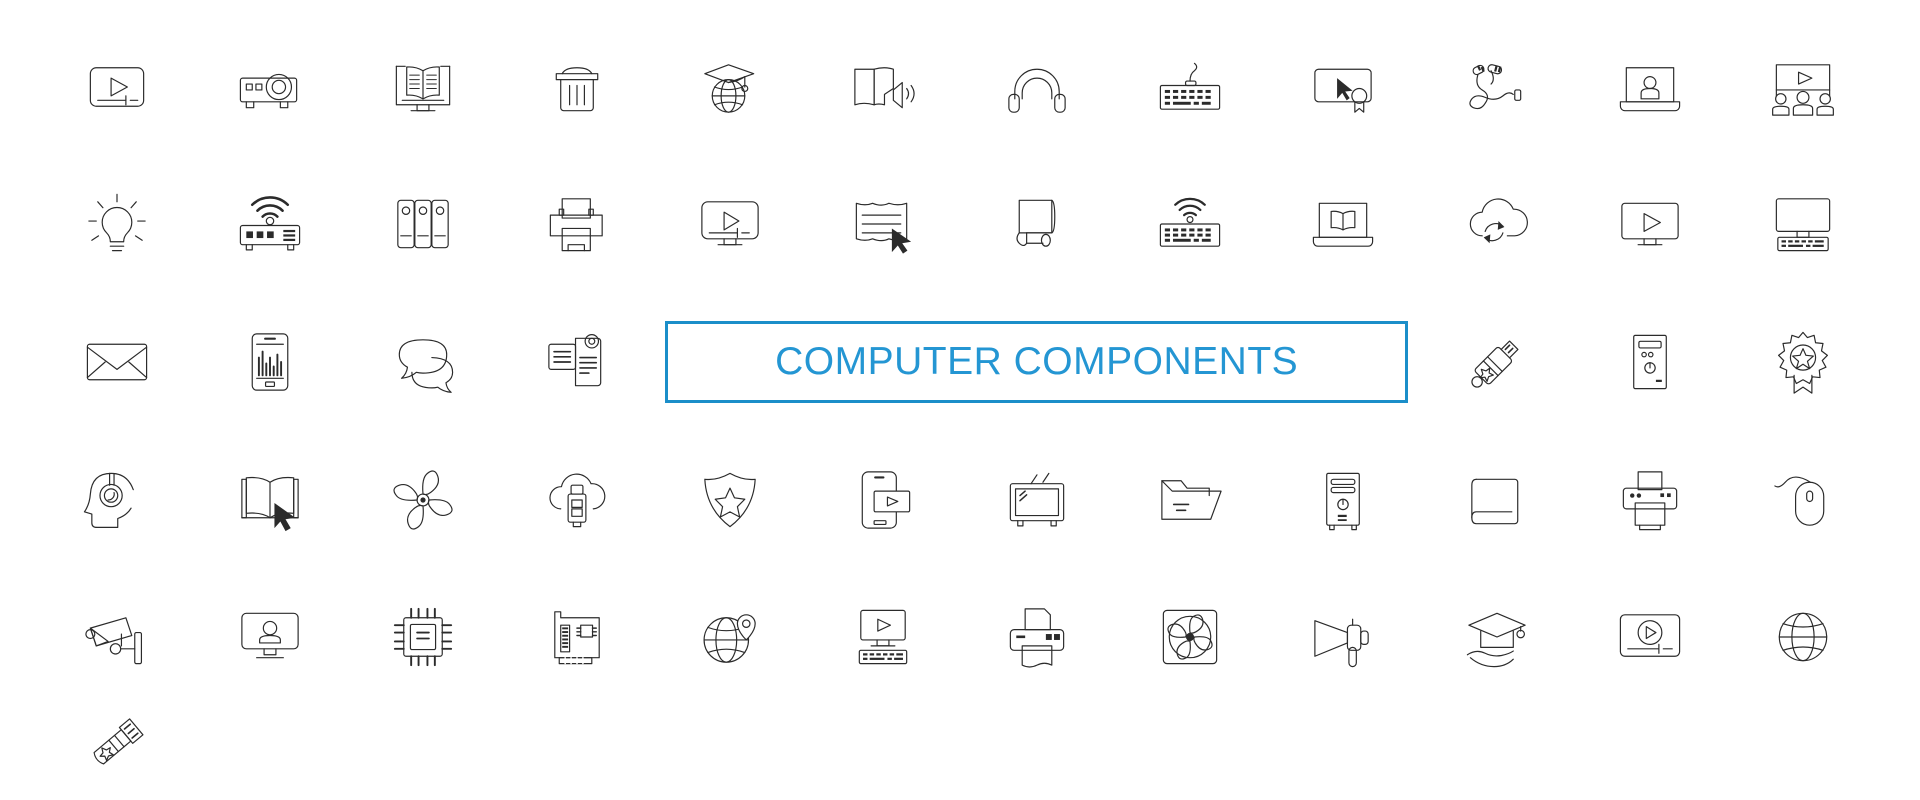 This screenshot has height=800, width=1920. I want to click on page-title: COMPUTER COMPONENTS, so click(1037, 361).